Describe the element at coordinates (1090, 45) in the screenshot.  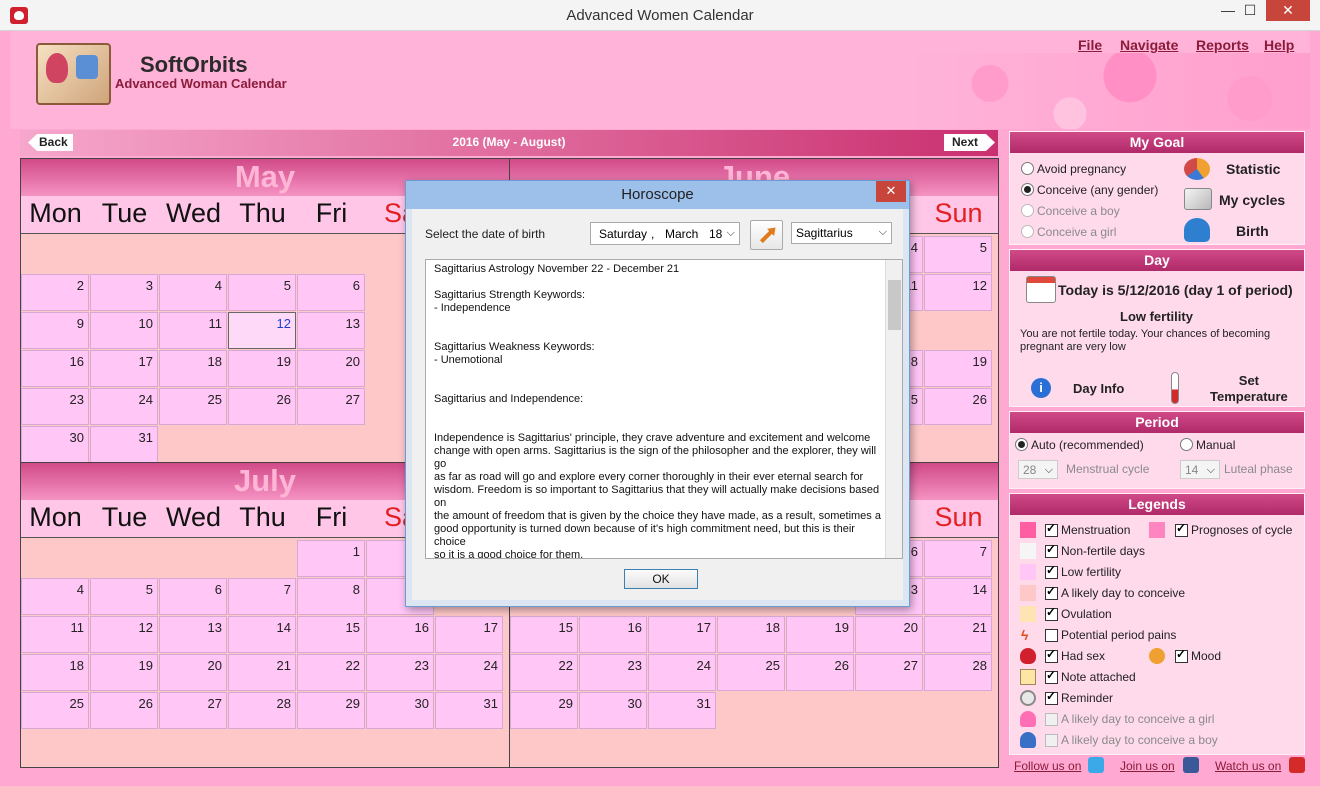
I see `menu-file: File` at that location.